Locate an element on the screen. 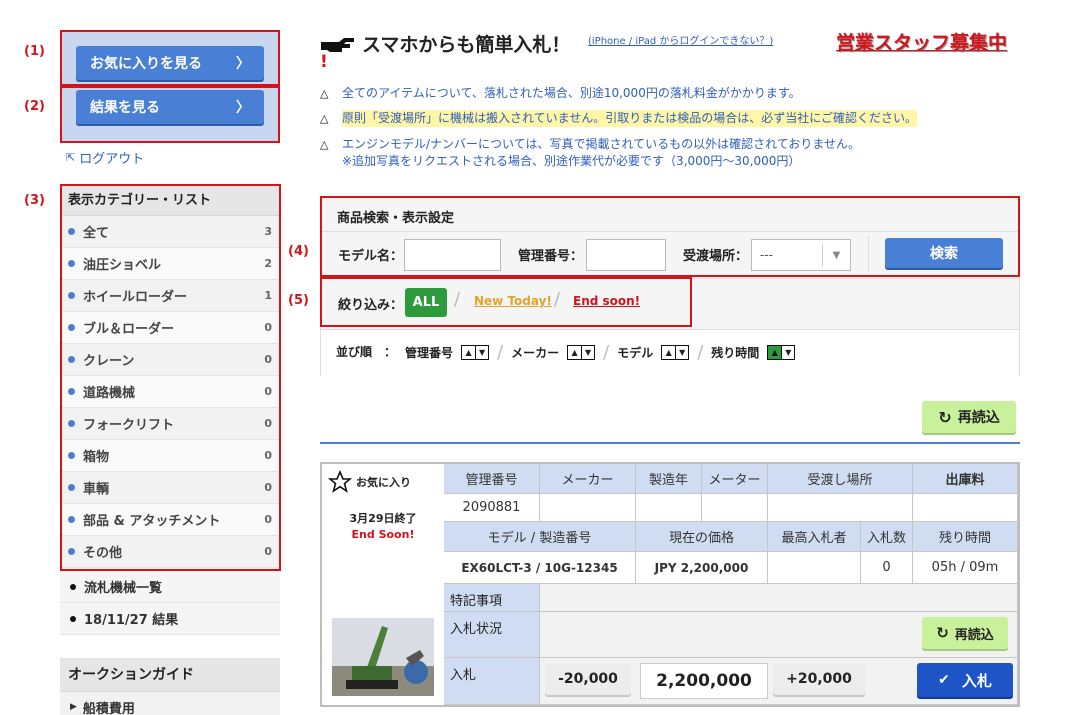 This screenshot has width=1078, height=715. guide-item-shipping: ▶ 船積費用 is located at coordinates (170, 703).